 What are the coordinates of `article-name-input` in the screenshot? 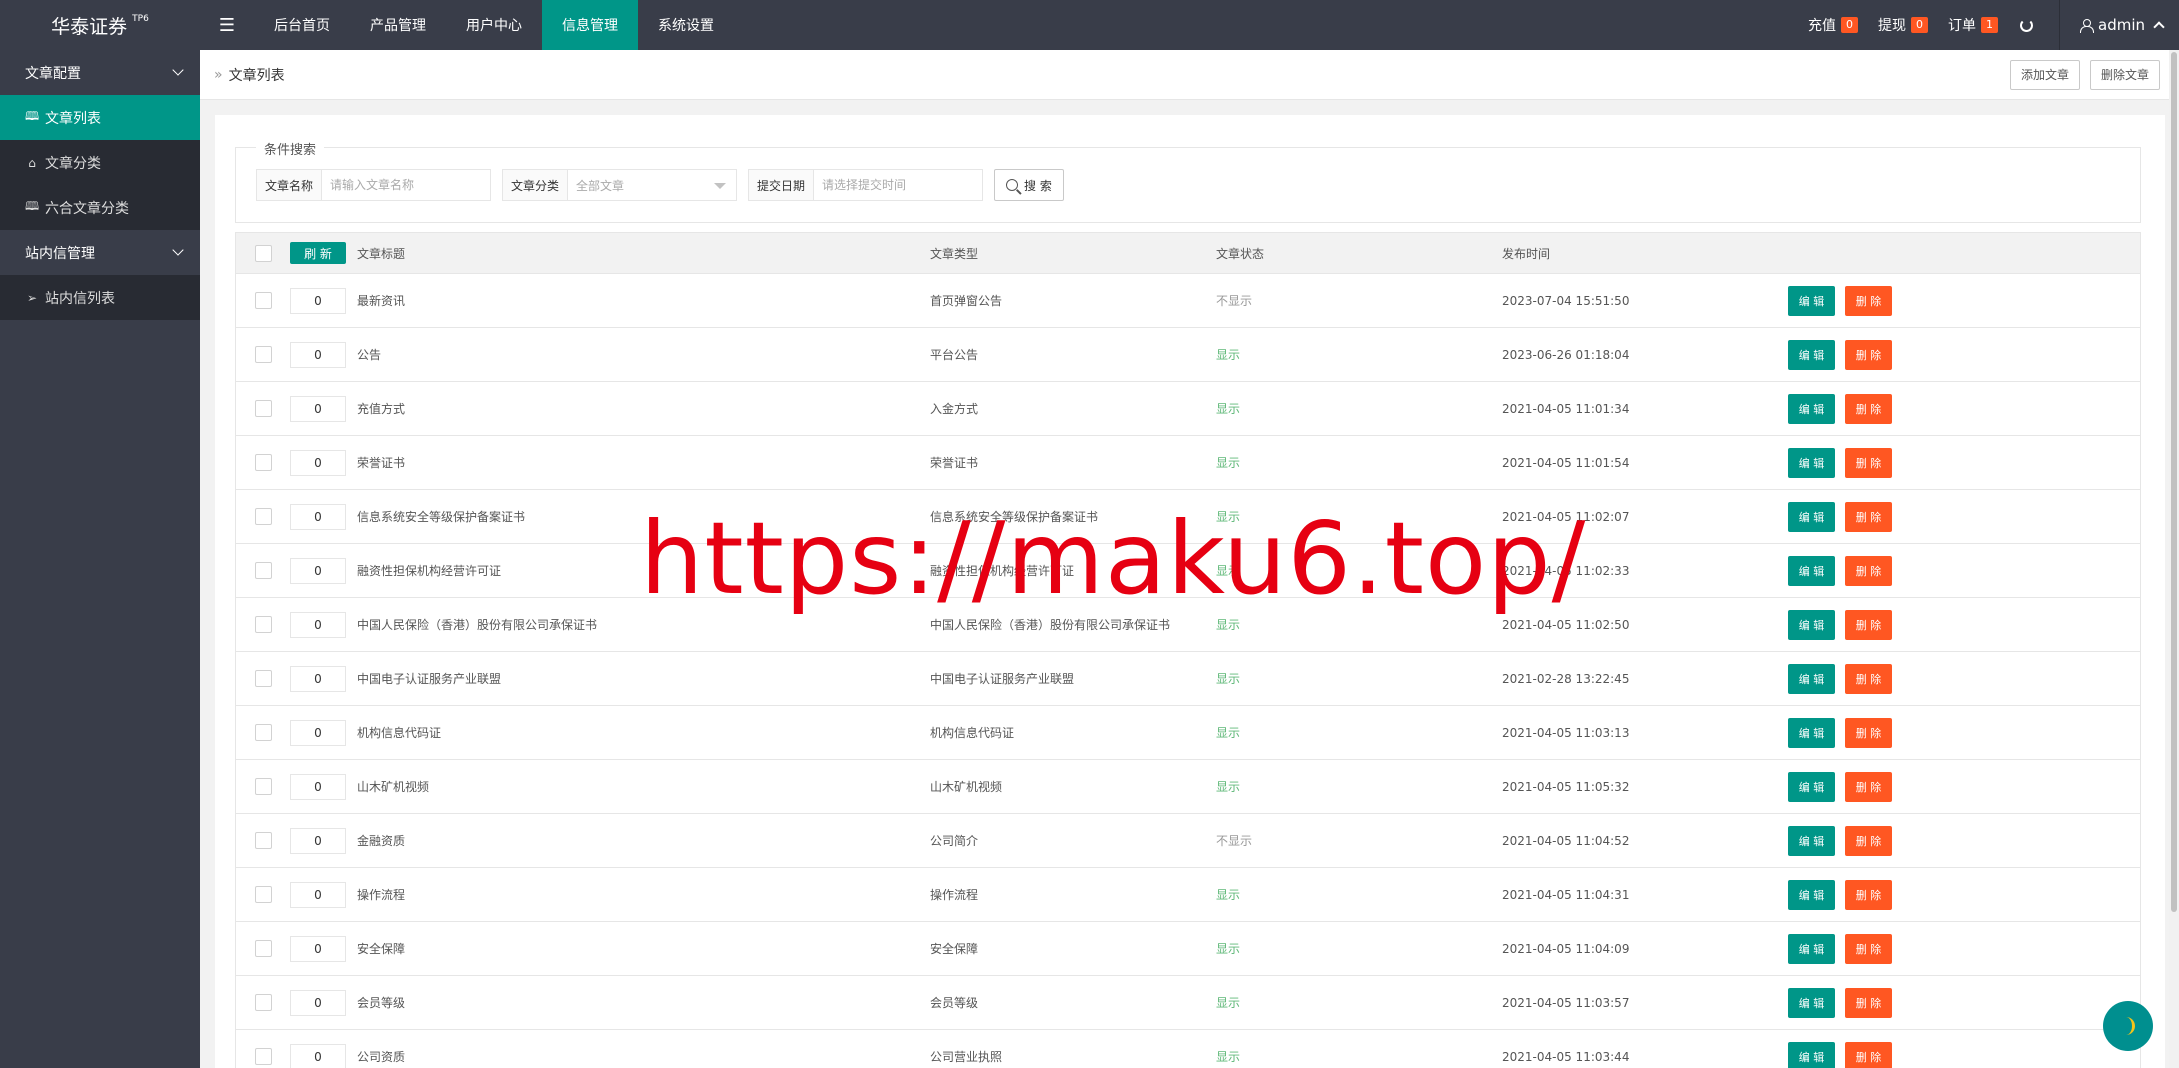 It's located at (406, 185).